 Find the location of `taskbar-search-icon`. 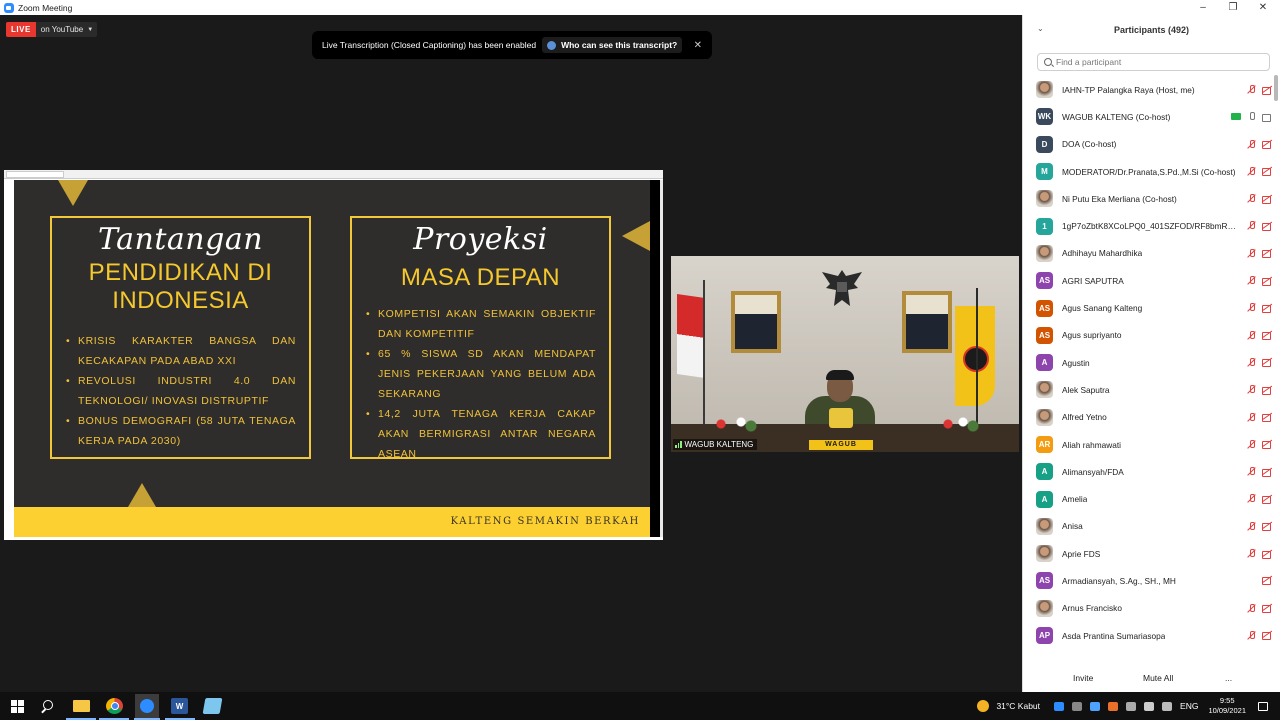

taskbar-search-icon is located at coordinates (48, 706).